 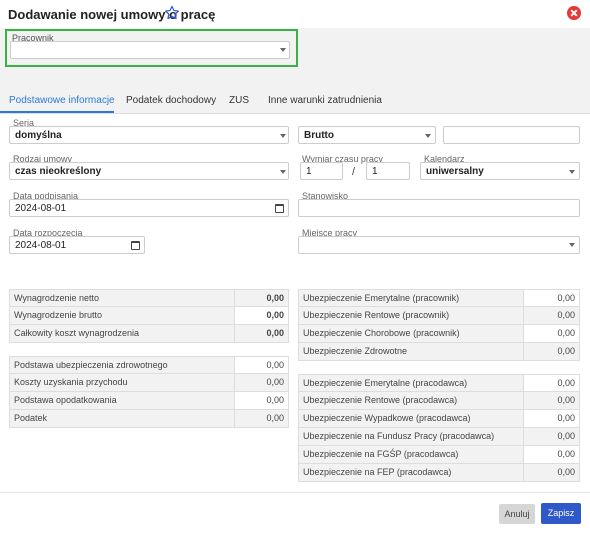 I want to click on star-icon, so click(x=172, y=13).